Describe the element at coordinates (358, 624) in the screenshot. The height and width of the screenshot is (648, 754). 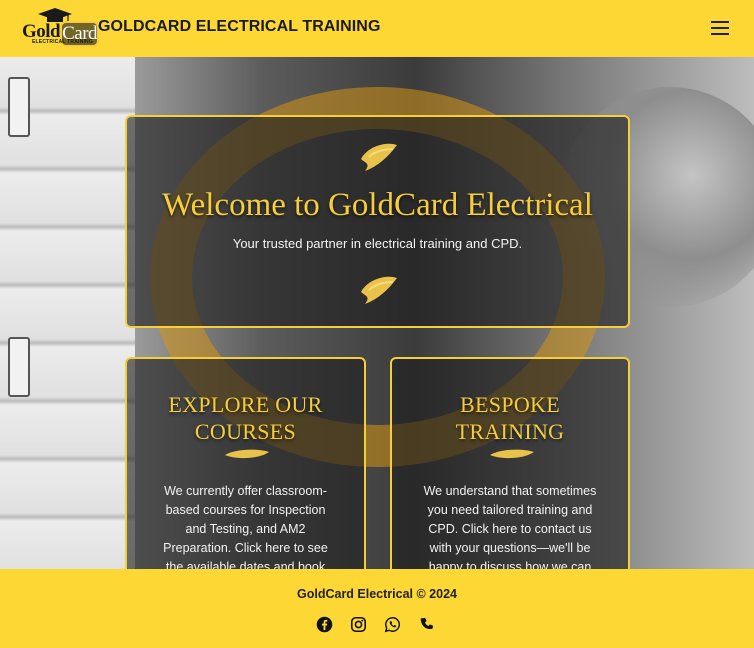
I see `instagram-icon` at that location.